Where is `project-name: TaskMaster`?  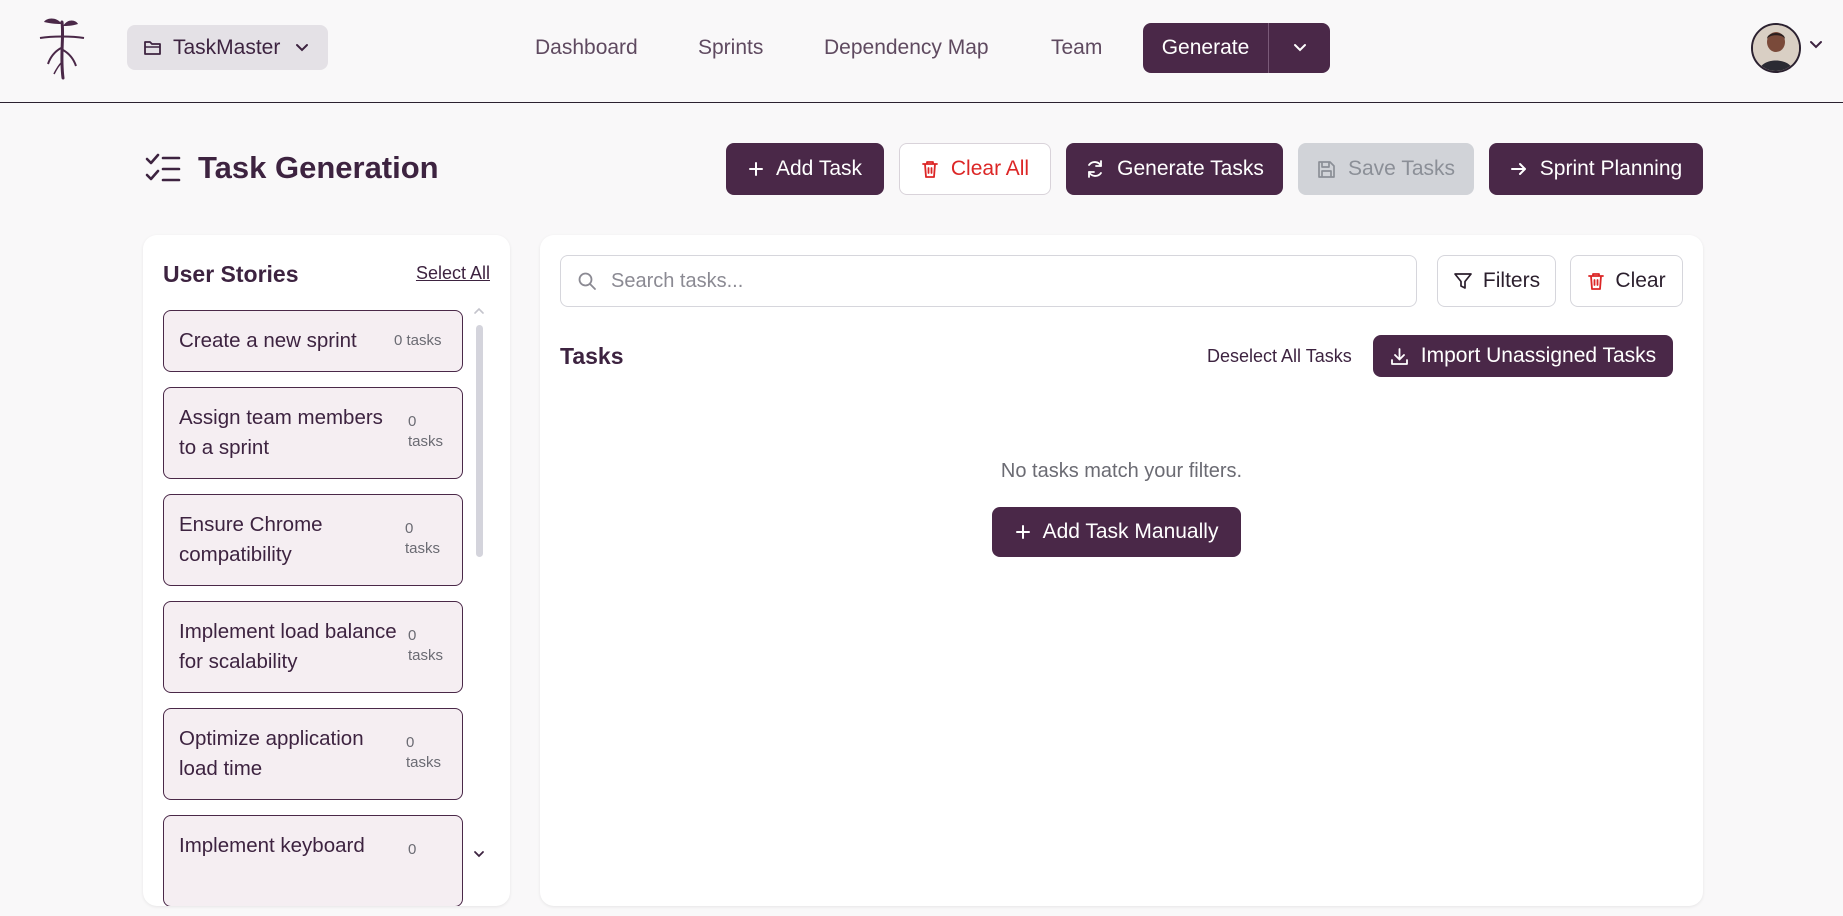 project-name: TaskMaster is located at coordinates (227, 47).